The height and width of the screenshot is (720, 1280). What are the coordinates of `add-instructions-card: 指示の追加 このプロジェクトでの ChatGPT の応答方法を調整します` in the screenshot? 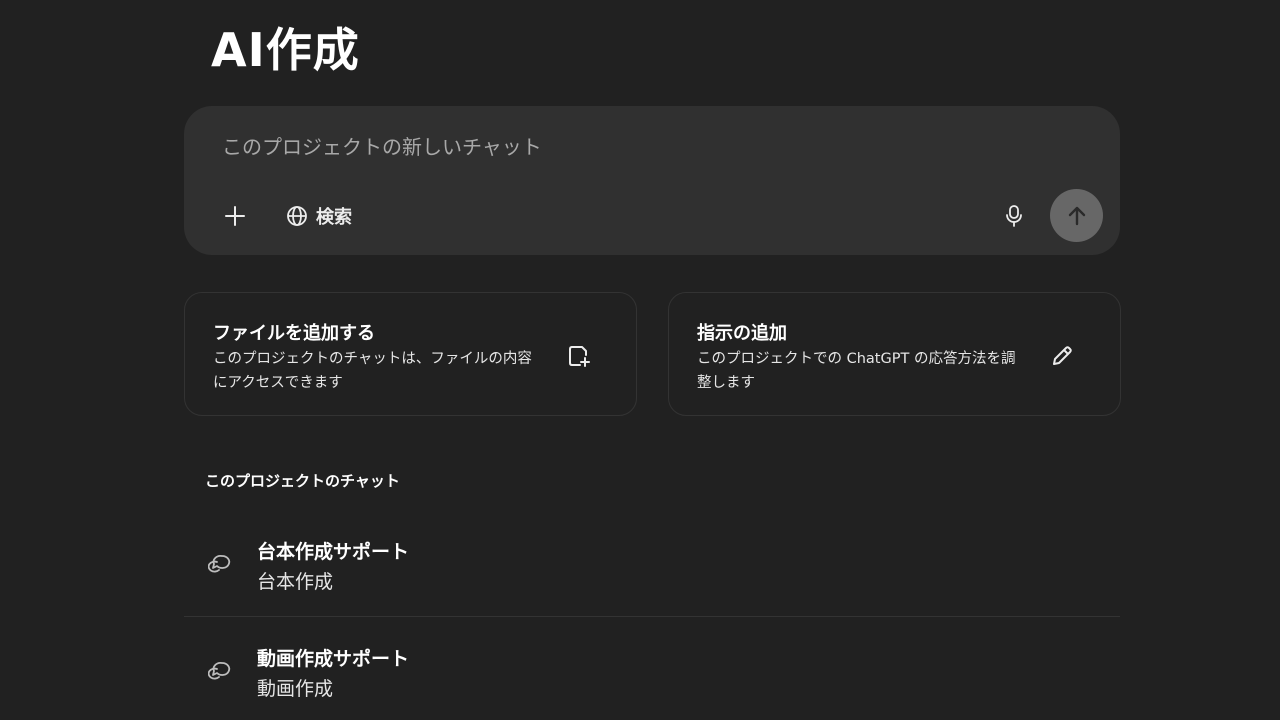 It's located at (894, 354).